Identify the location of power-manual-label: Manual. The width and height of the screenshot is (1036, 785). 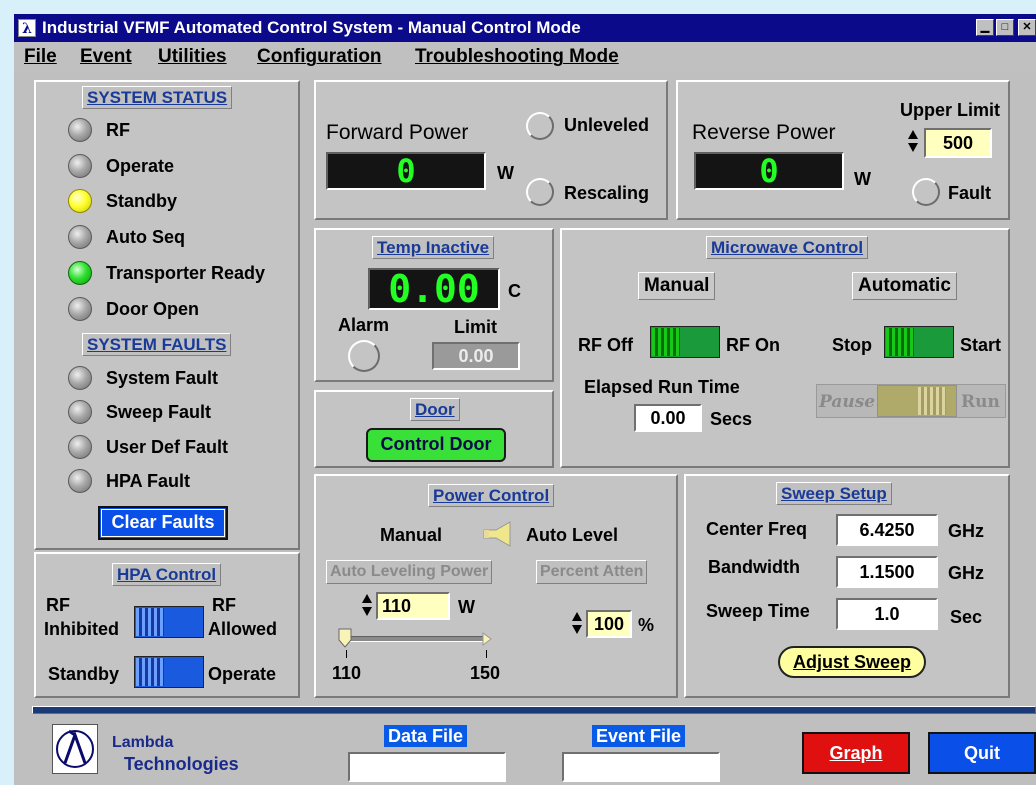
(411, 535).